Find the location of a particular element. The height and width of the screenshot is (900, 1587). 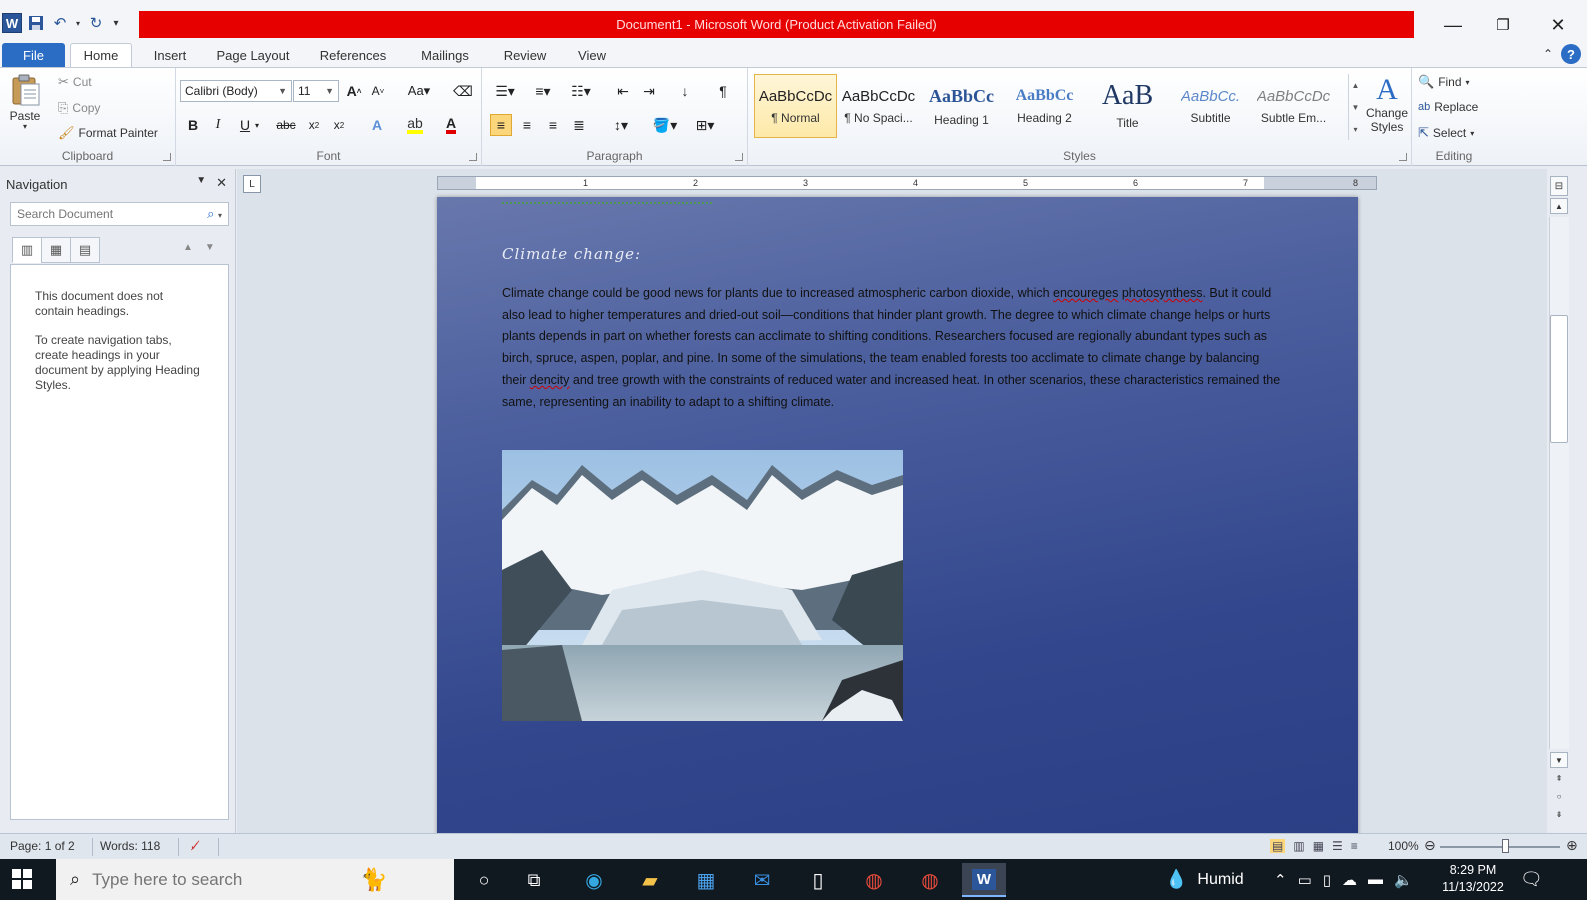

line-spacing-icon: ↕▾ is located at coordinates (621, 125).